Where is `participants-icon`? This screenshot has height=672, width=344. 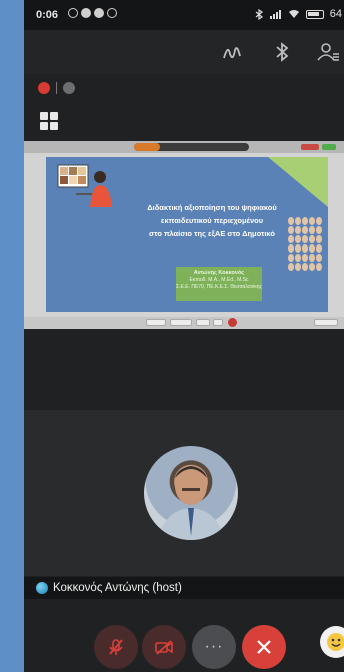 participants-icon is located at coordinates (328, 52).